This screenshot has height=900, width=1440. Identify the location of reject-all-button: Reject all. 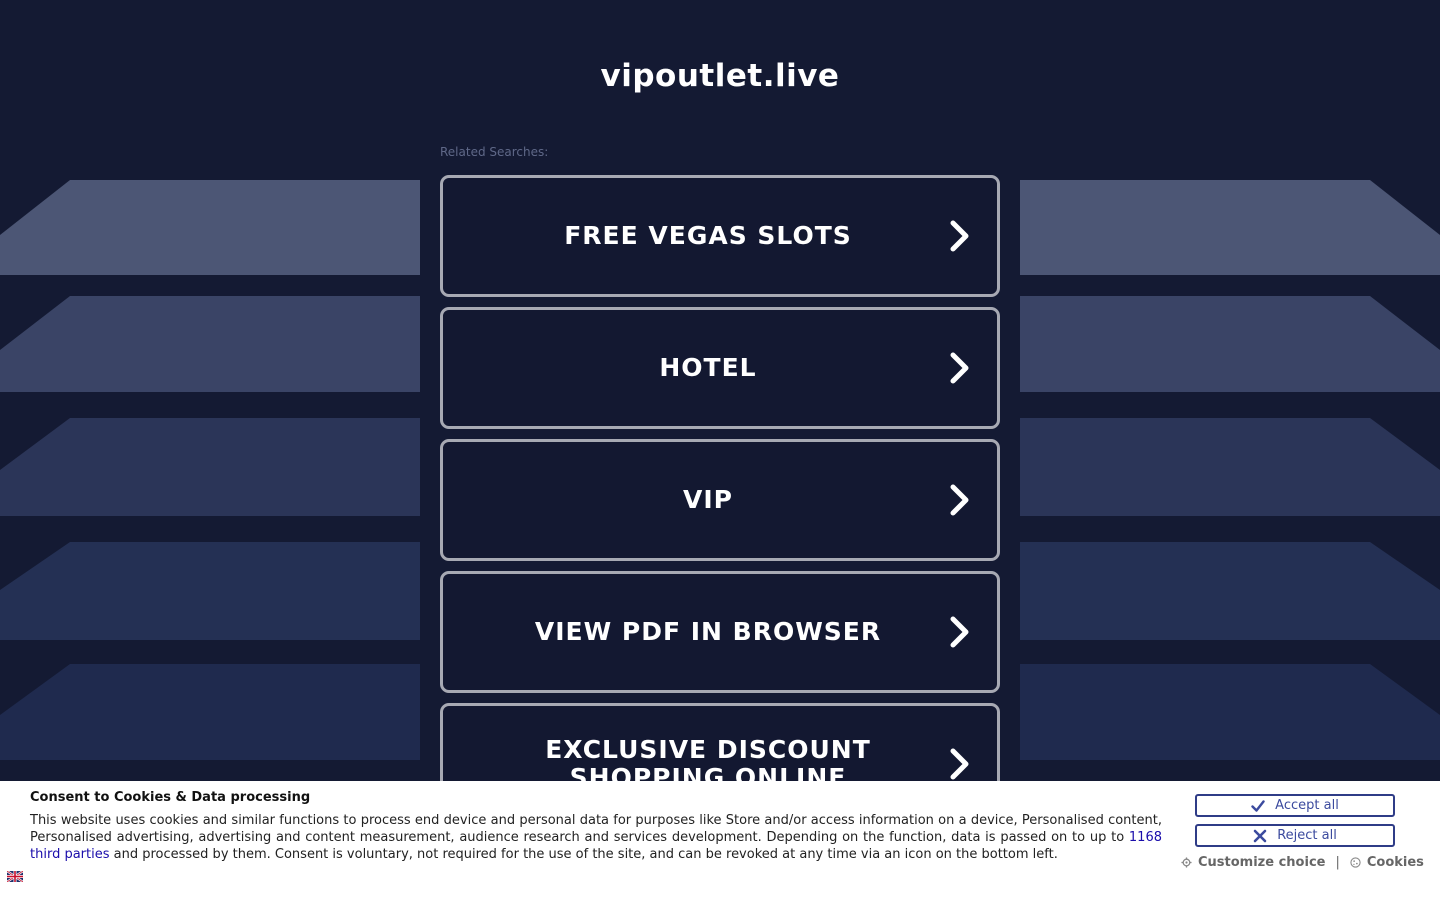
(1295, 835).